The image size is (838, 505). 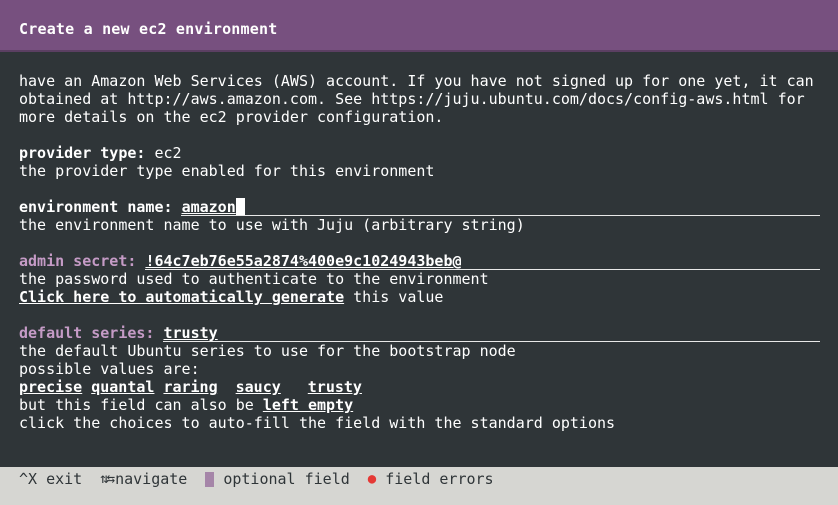 I want to click on series-option-trusty: trusty, so click(x=335, y=387).